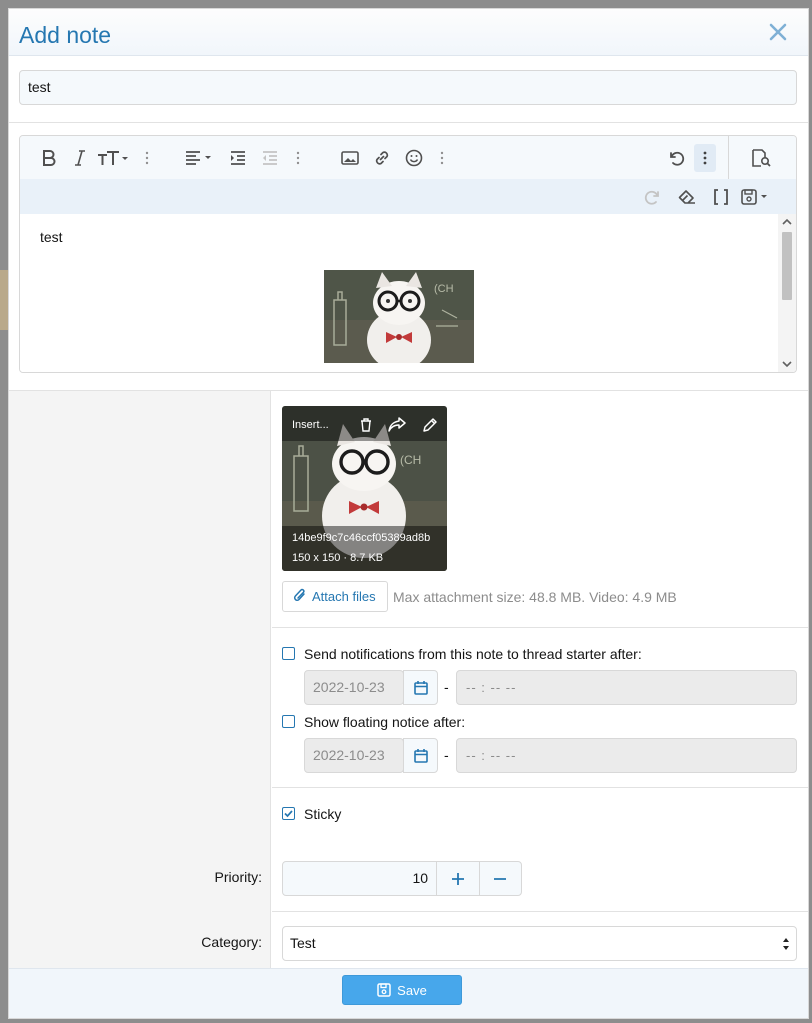  I want to click on editor-text: test, so click(51, 237).